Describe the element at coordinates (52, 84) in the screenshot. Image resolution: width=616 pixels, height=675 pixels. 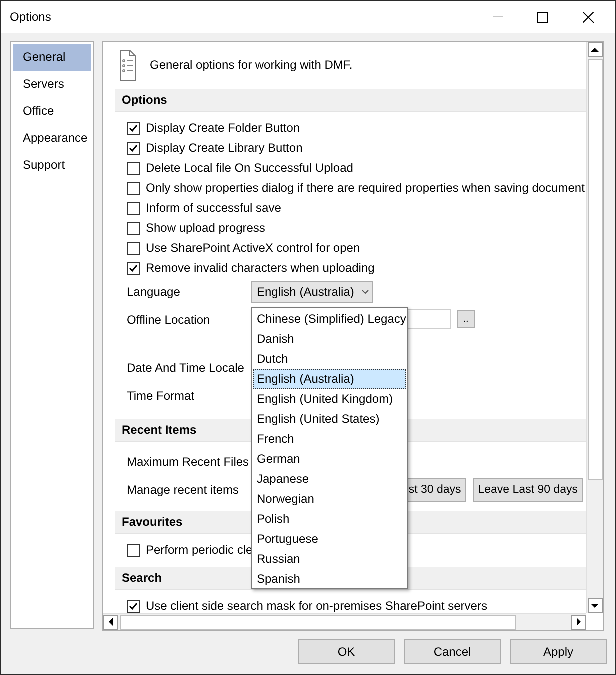
I see `sidebar-item: Servers` at that location.